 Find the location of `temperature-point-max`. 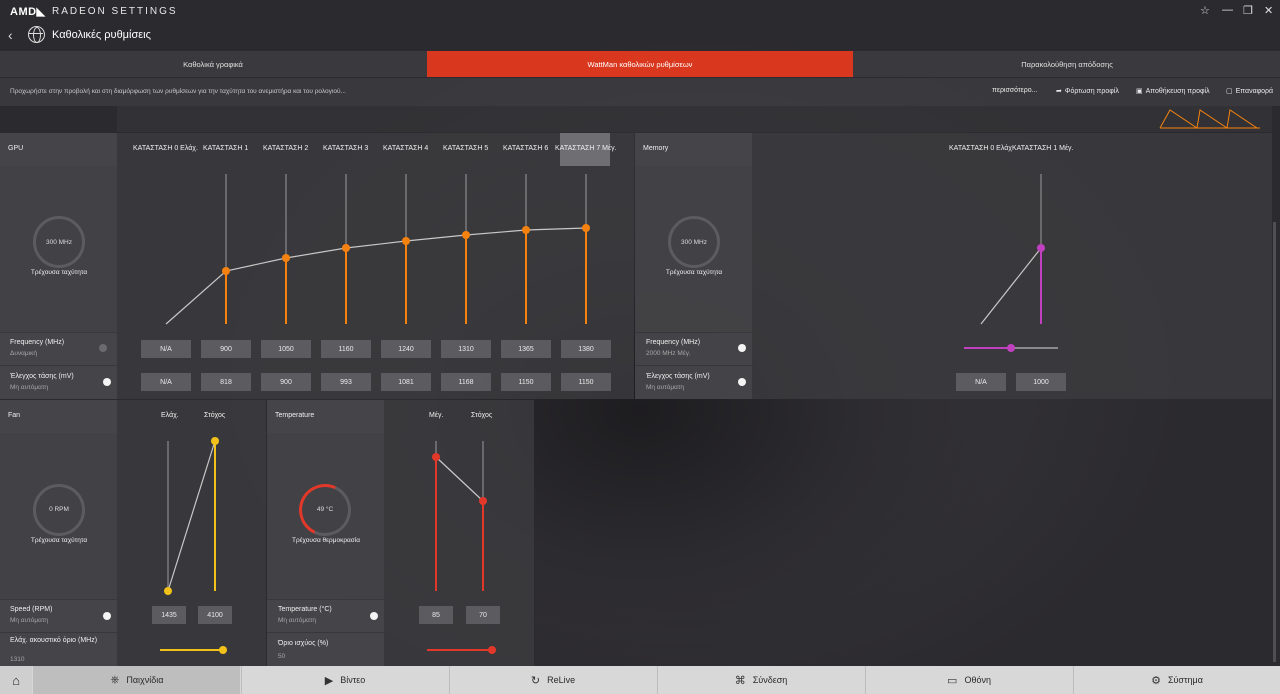

temperature-point-max is located at coordinates (436, 457).